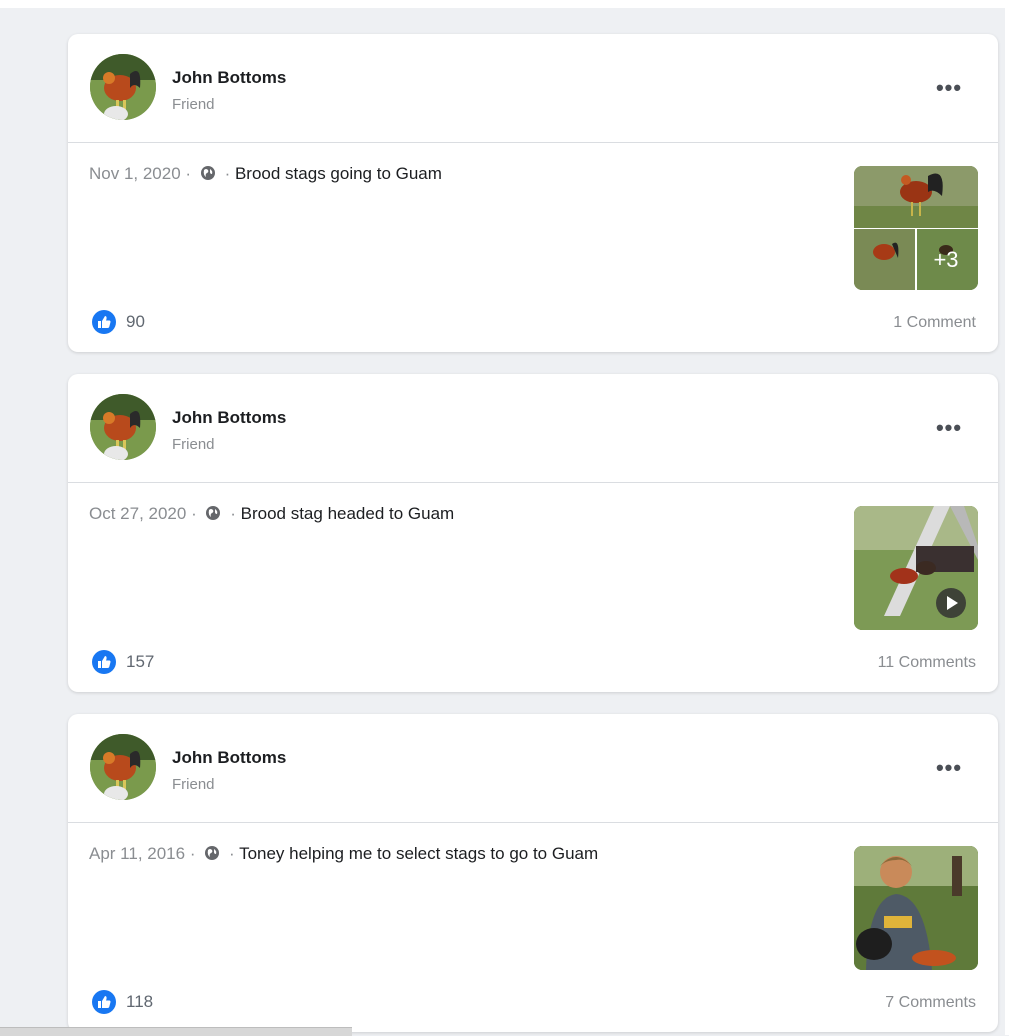 This screenshot has width=1009, height=1036. What do you see at coordinates (1007, 517) in the screenshot?
I see `right-edge` at bounding box center [1007, 517].